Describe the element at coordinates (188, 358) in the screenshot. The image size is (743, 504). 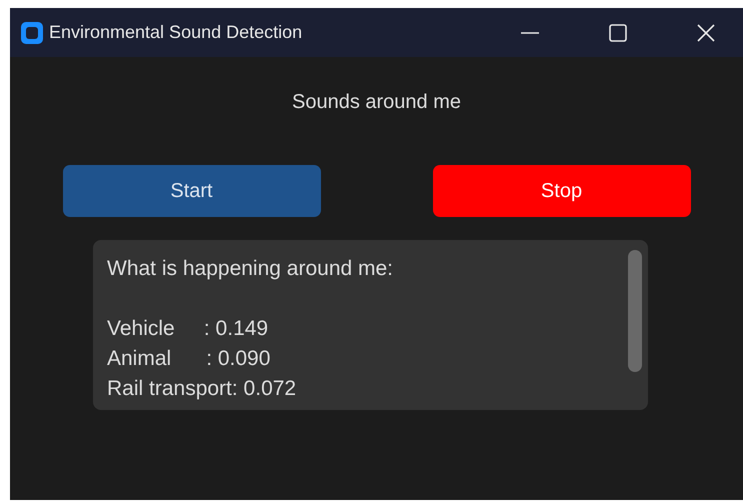
I see `output-line: Animal : 0.090` at that location.